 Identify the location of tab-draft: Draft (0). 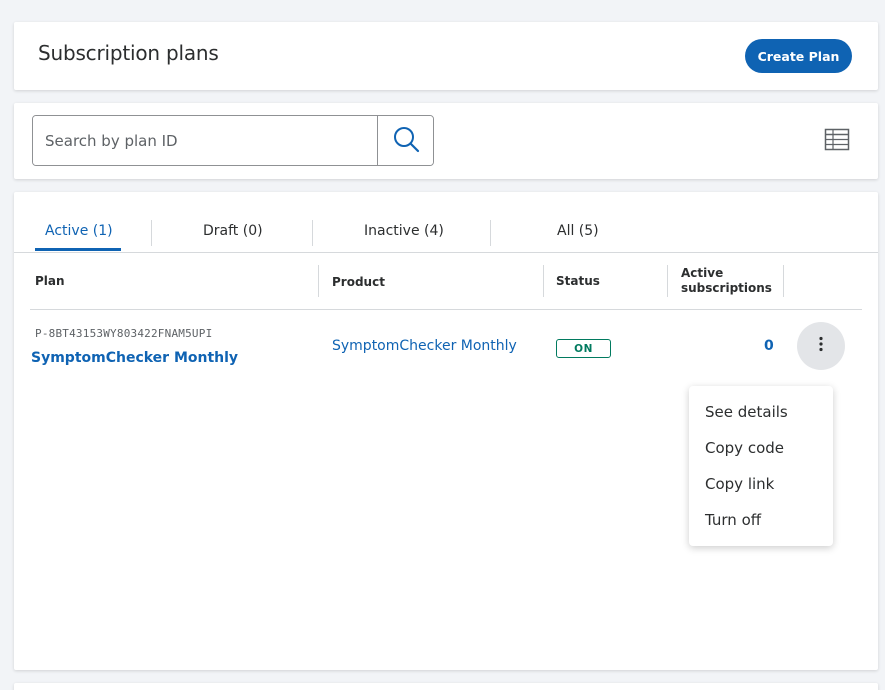
(233, 231).